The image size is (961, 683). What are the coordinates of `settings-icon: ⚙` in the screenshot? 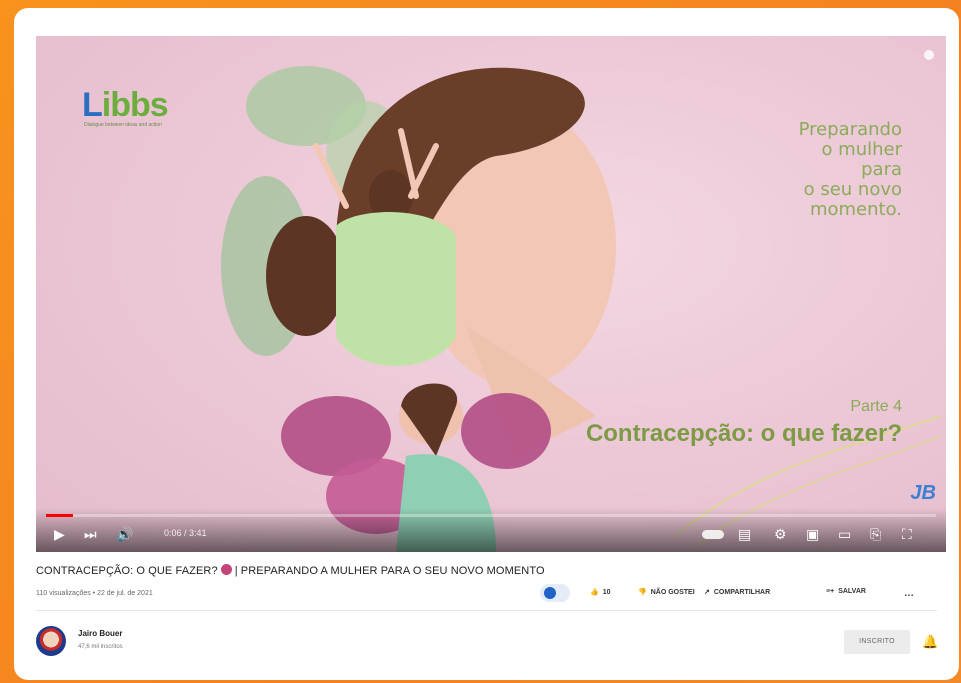 It's located at (780, 534).